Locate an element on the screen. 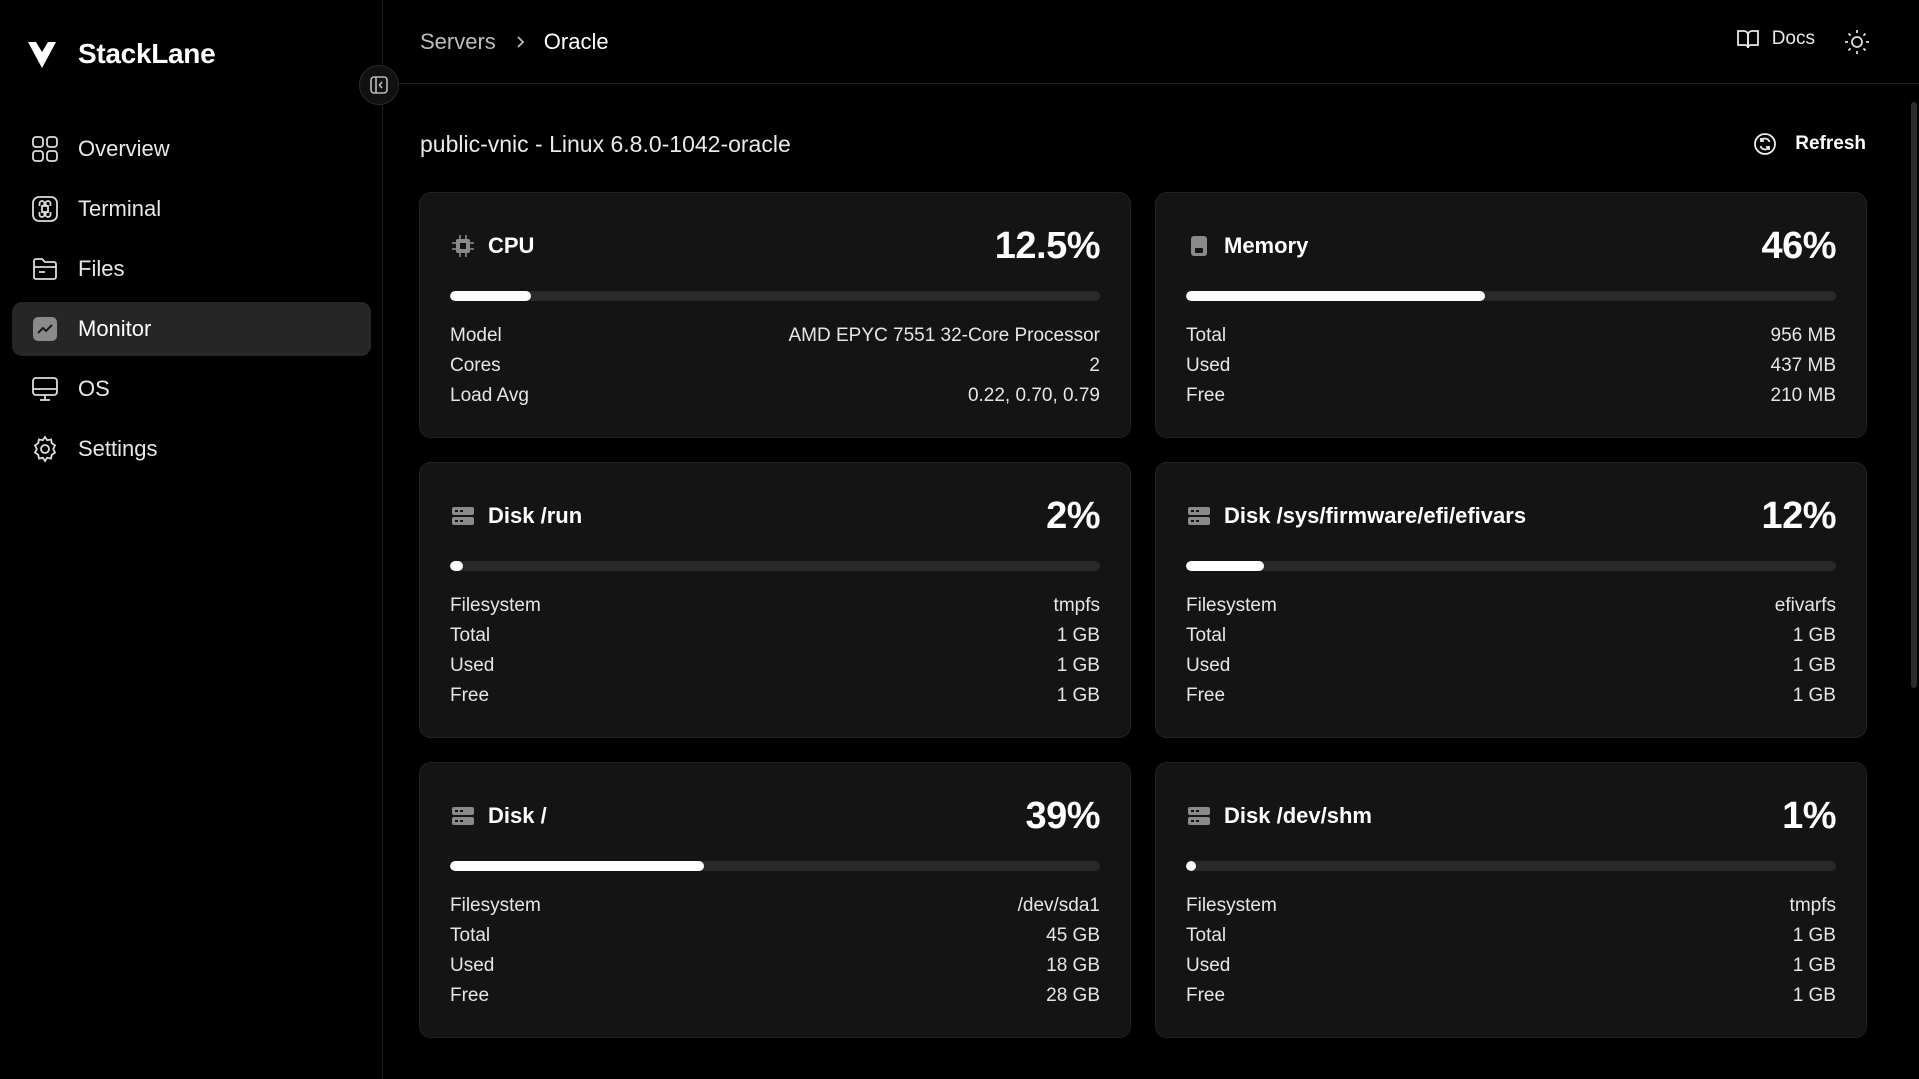 This screenshot has height=1079, width=1919. info-row: Free 210 MB is located at coordinates (1511, 396).